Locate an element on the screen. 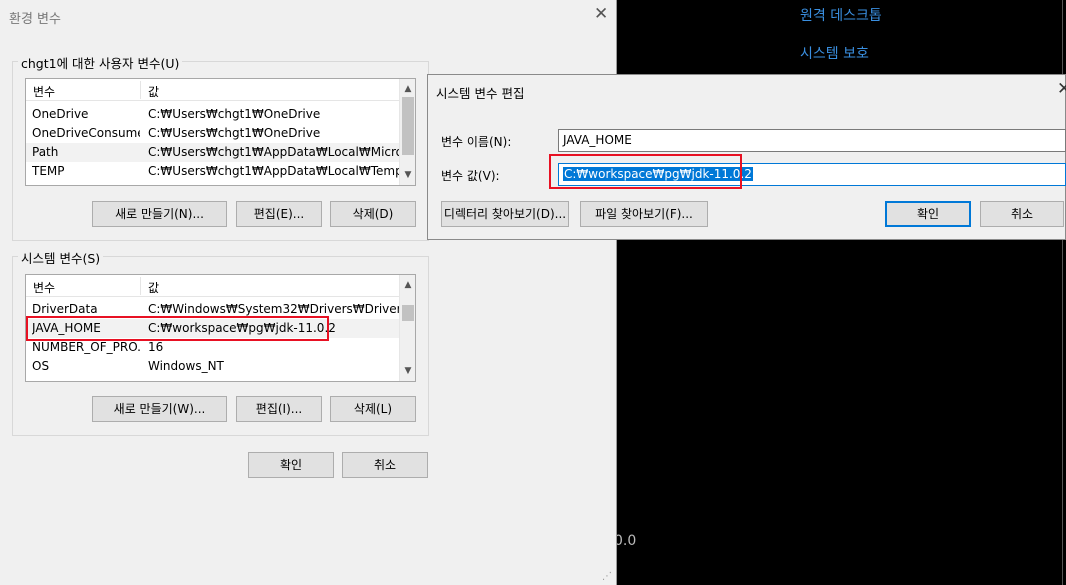  row-value: Windows_NT is located at coordinates (186, 366).